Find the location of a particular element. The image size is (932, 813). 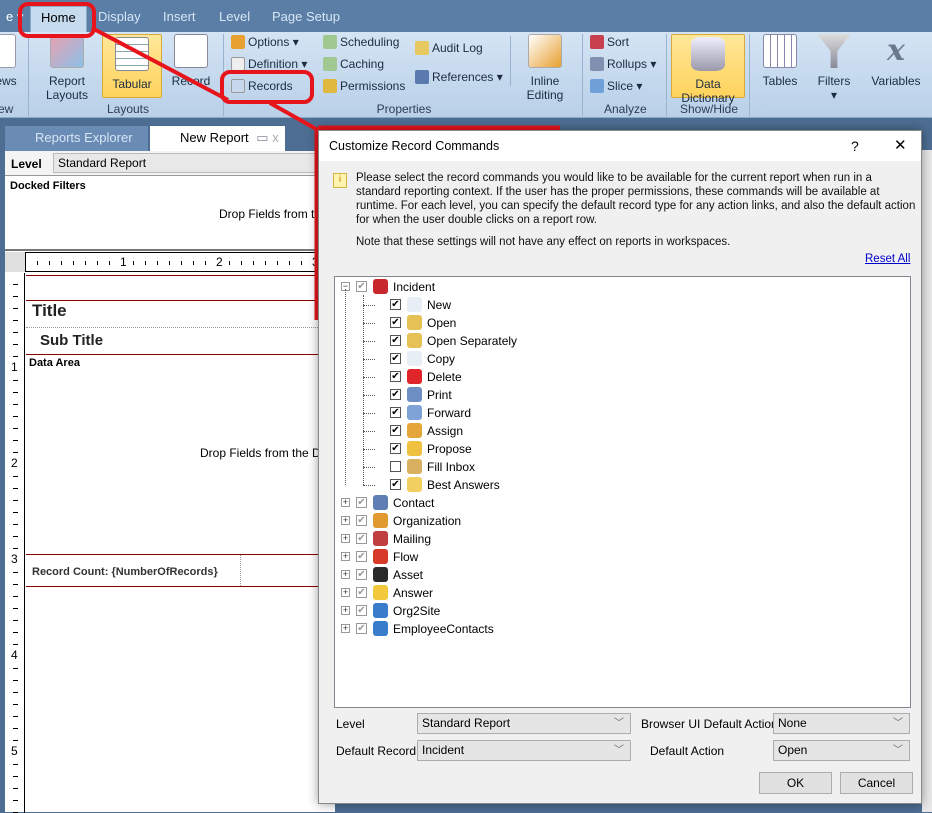

node-label: Mailing is located at coordinates (412, 539).